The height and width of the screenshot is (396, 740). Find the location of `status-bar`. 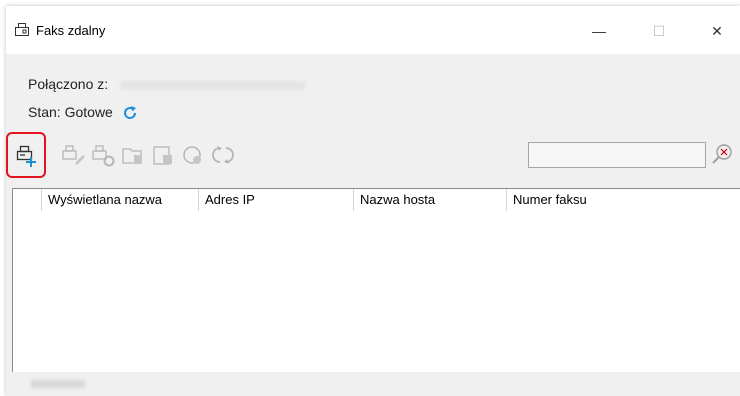

status-bar is located at coordinates (373, 384).